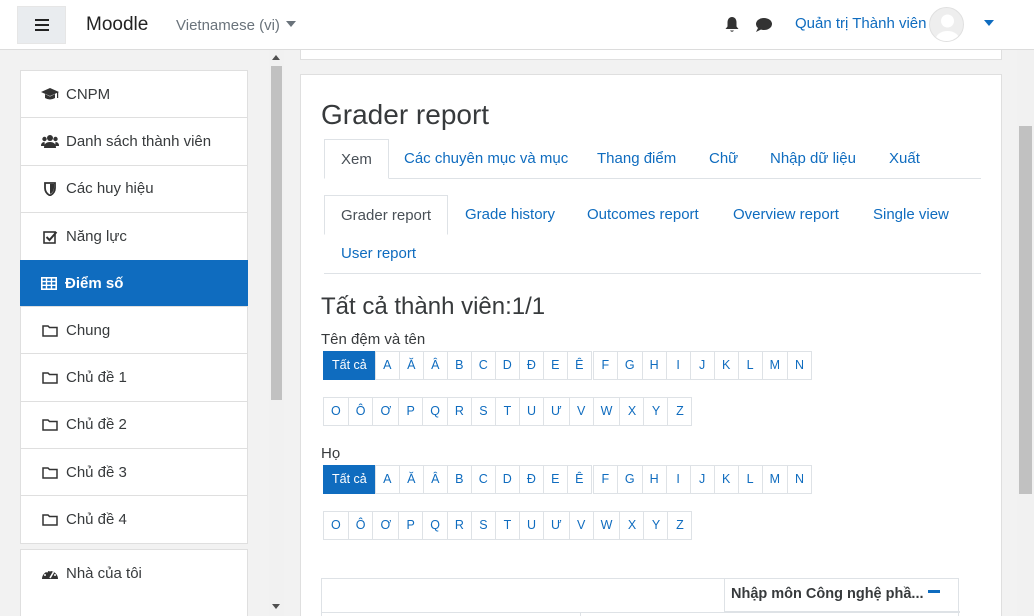 The height and width of the screenshot is (616, 1034). Describe the element at coordinates (1025, 310) in the screenshot. I see `page-scroll-thumb` at that location.